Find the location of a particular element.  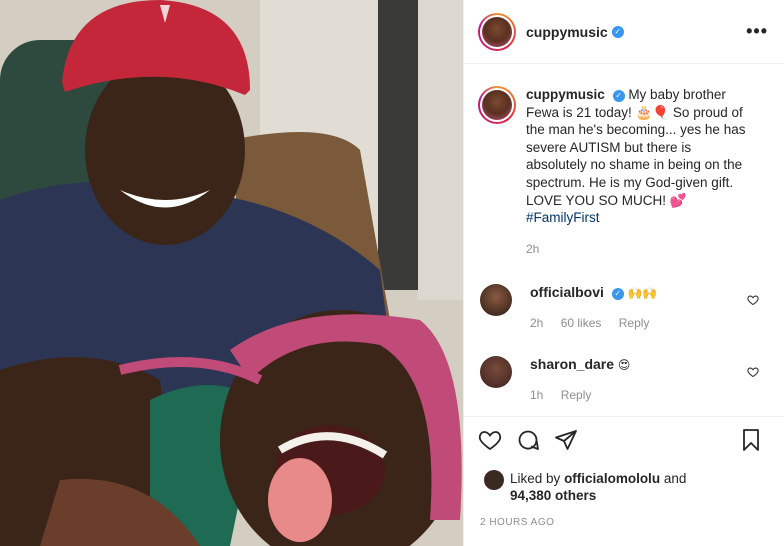

comment-meta: 2h 60 likes Reply is located at coordinates (596, 323).